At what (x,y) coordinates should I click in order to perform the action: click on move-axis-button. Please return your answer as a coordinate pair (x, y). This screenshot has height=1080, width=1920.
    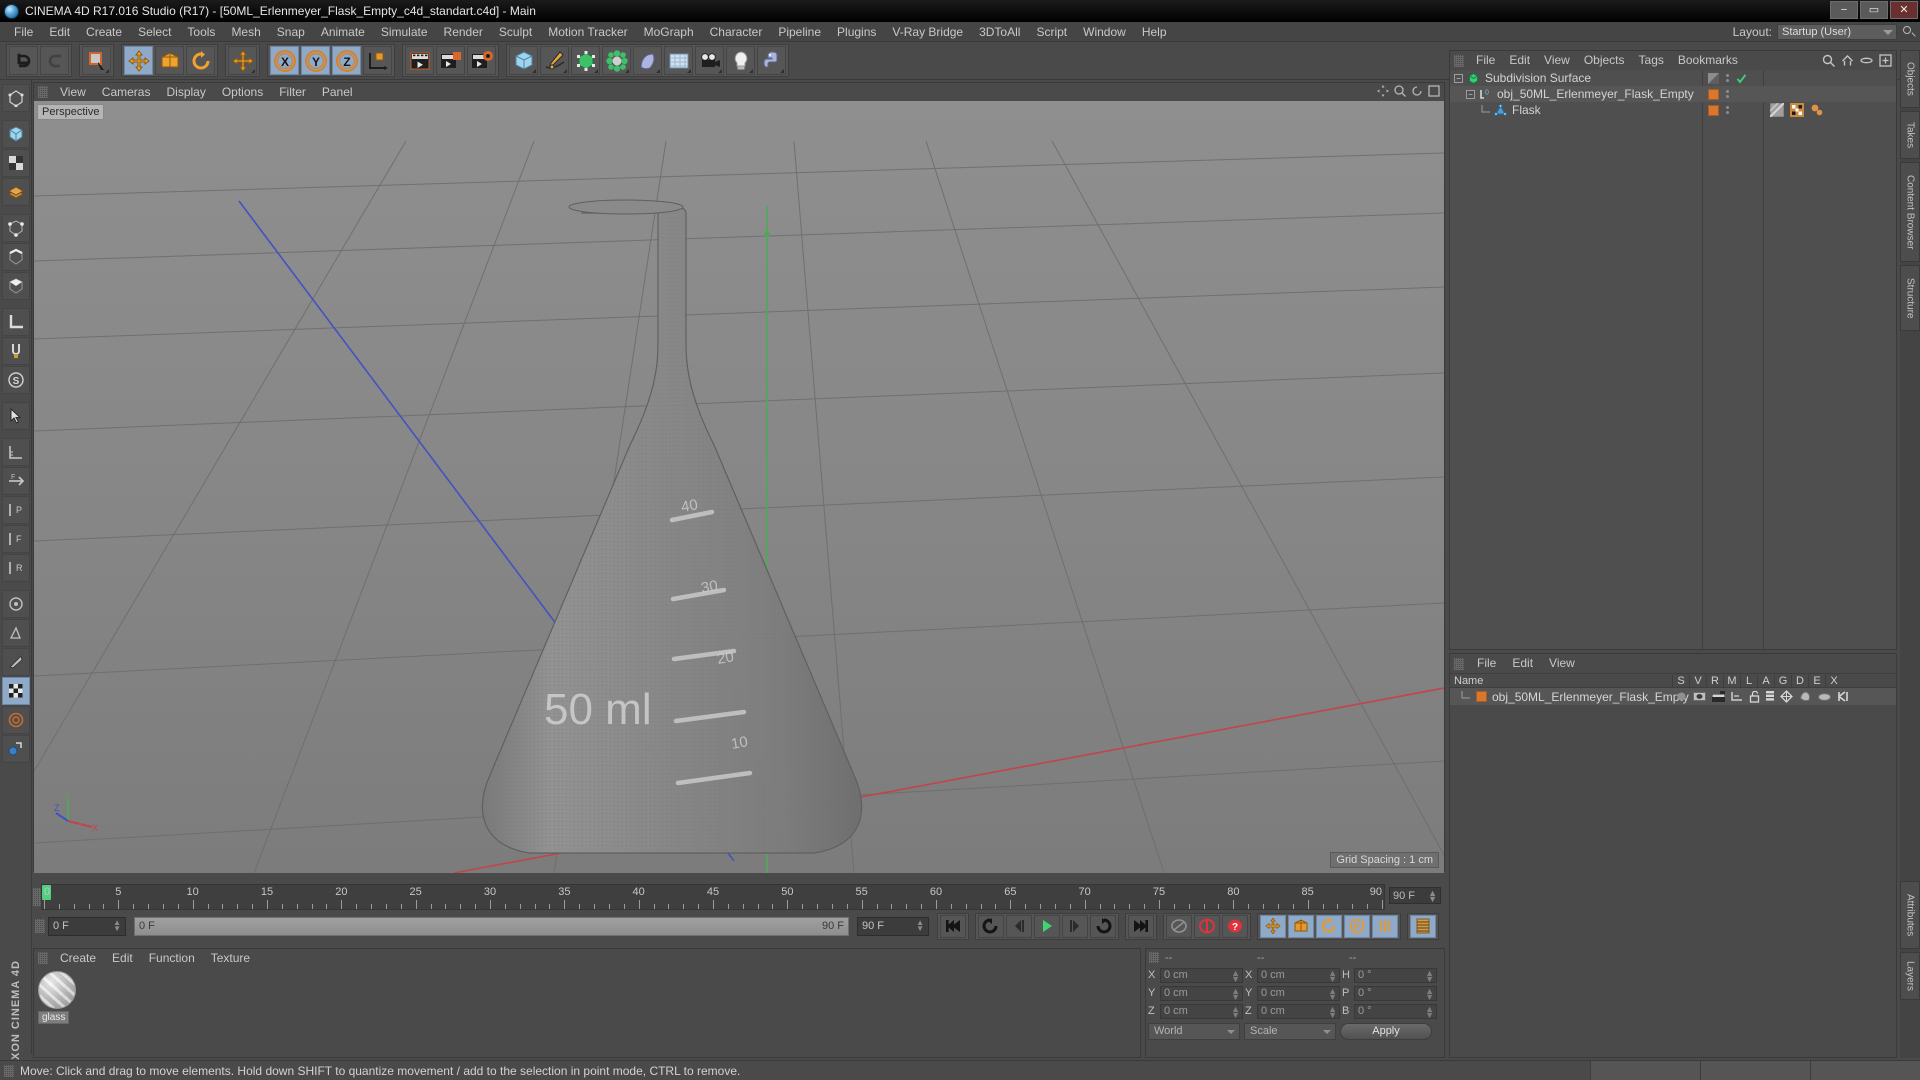
    Looking at the image, I should click on (242, 60).